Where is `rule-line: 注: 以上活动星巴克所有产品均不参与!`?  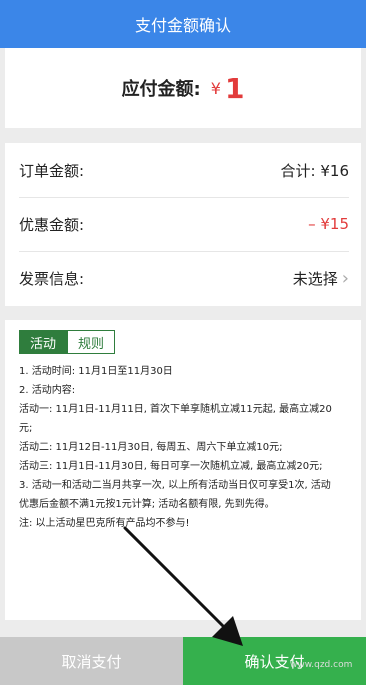
rule-line: 注: 以上活动星巴克所有产品均不参与! is located at coordinates (104, 523).